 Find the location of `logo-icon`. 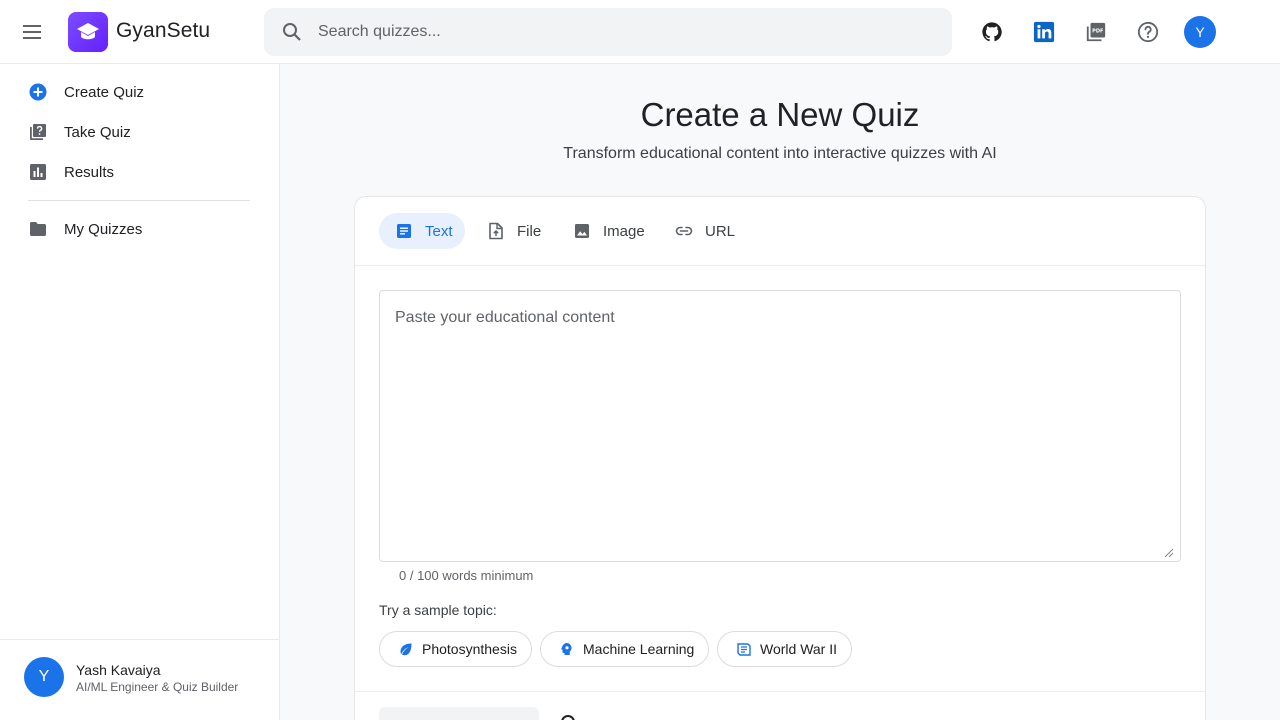

logo-icon is located at coordinates (88, 32).